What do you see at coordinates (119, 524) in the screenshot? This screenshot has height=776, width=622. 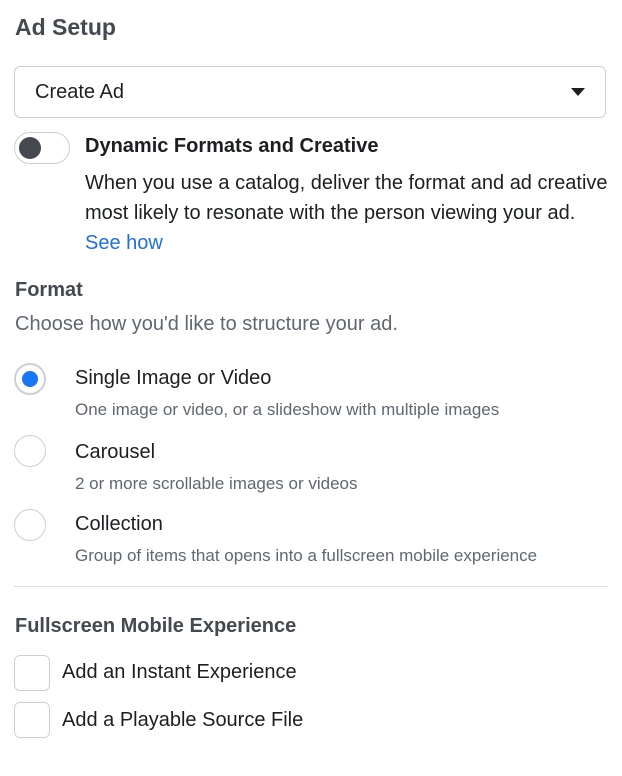 I see `format-option-label: Collection` at bounding box center [119, 524].